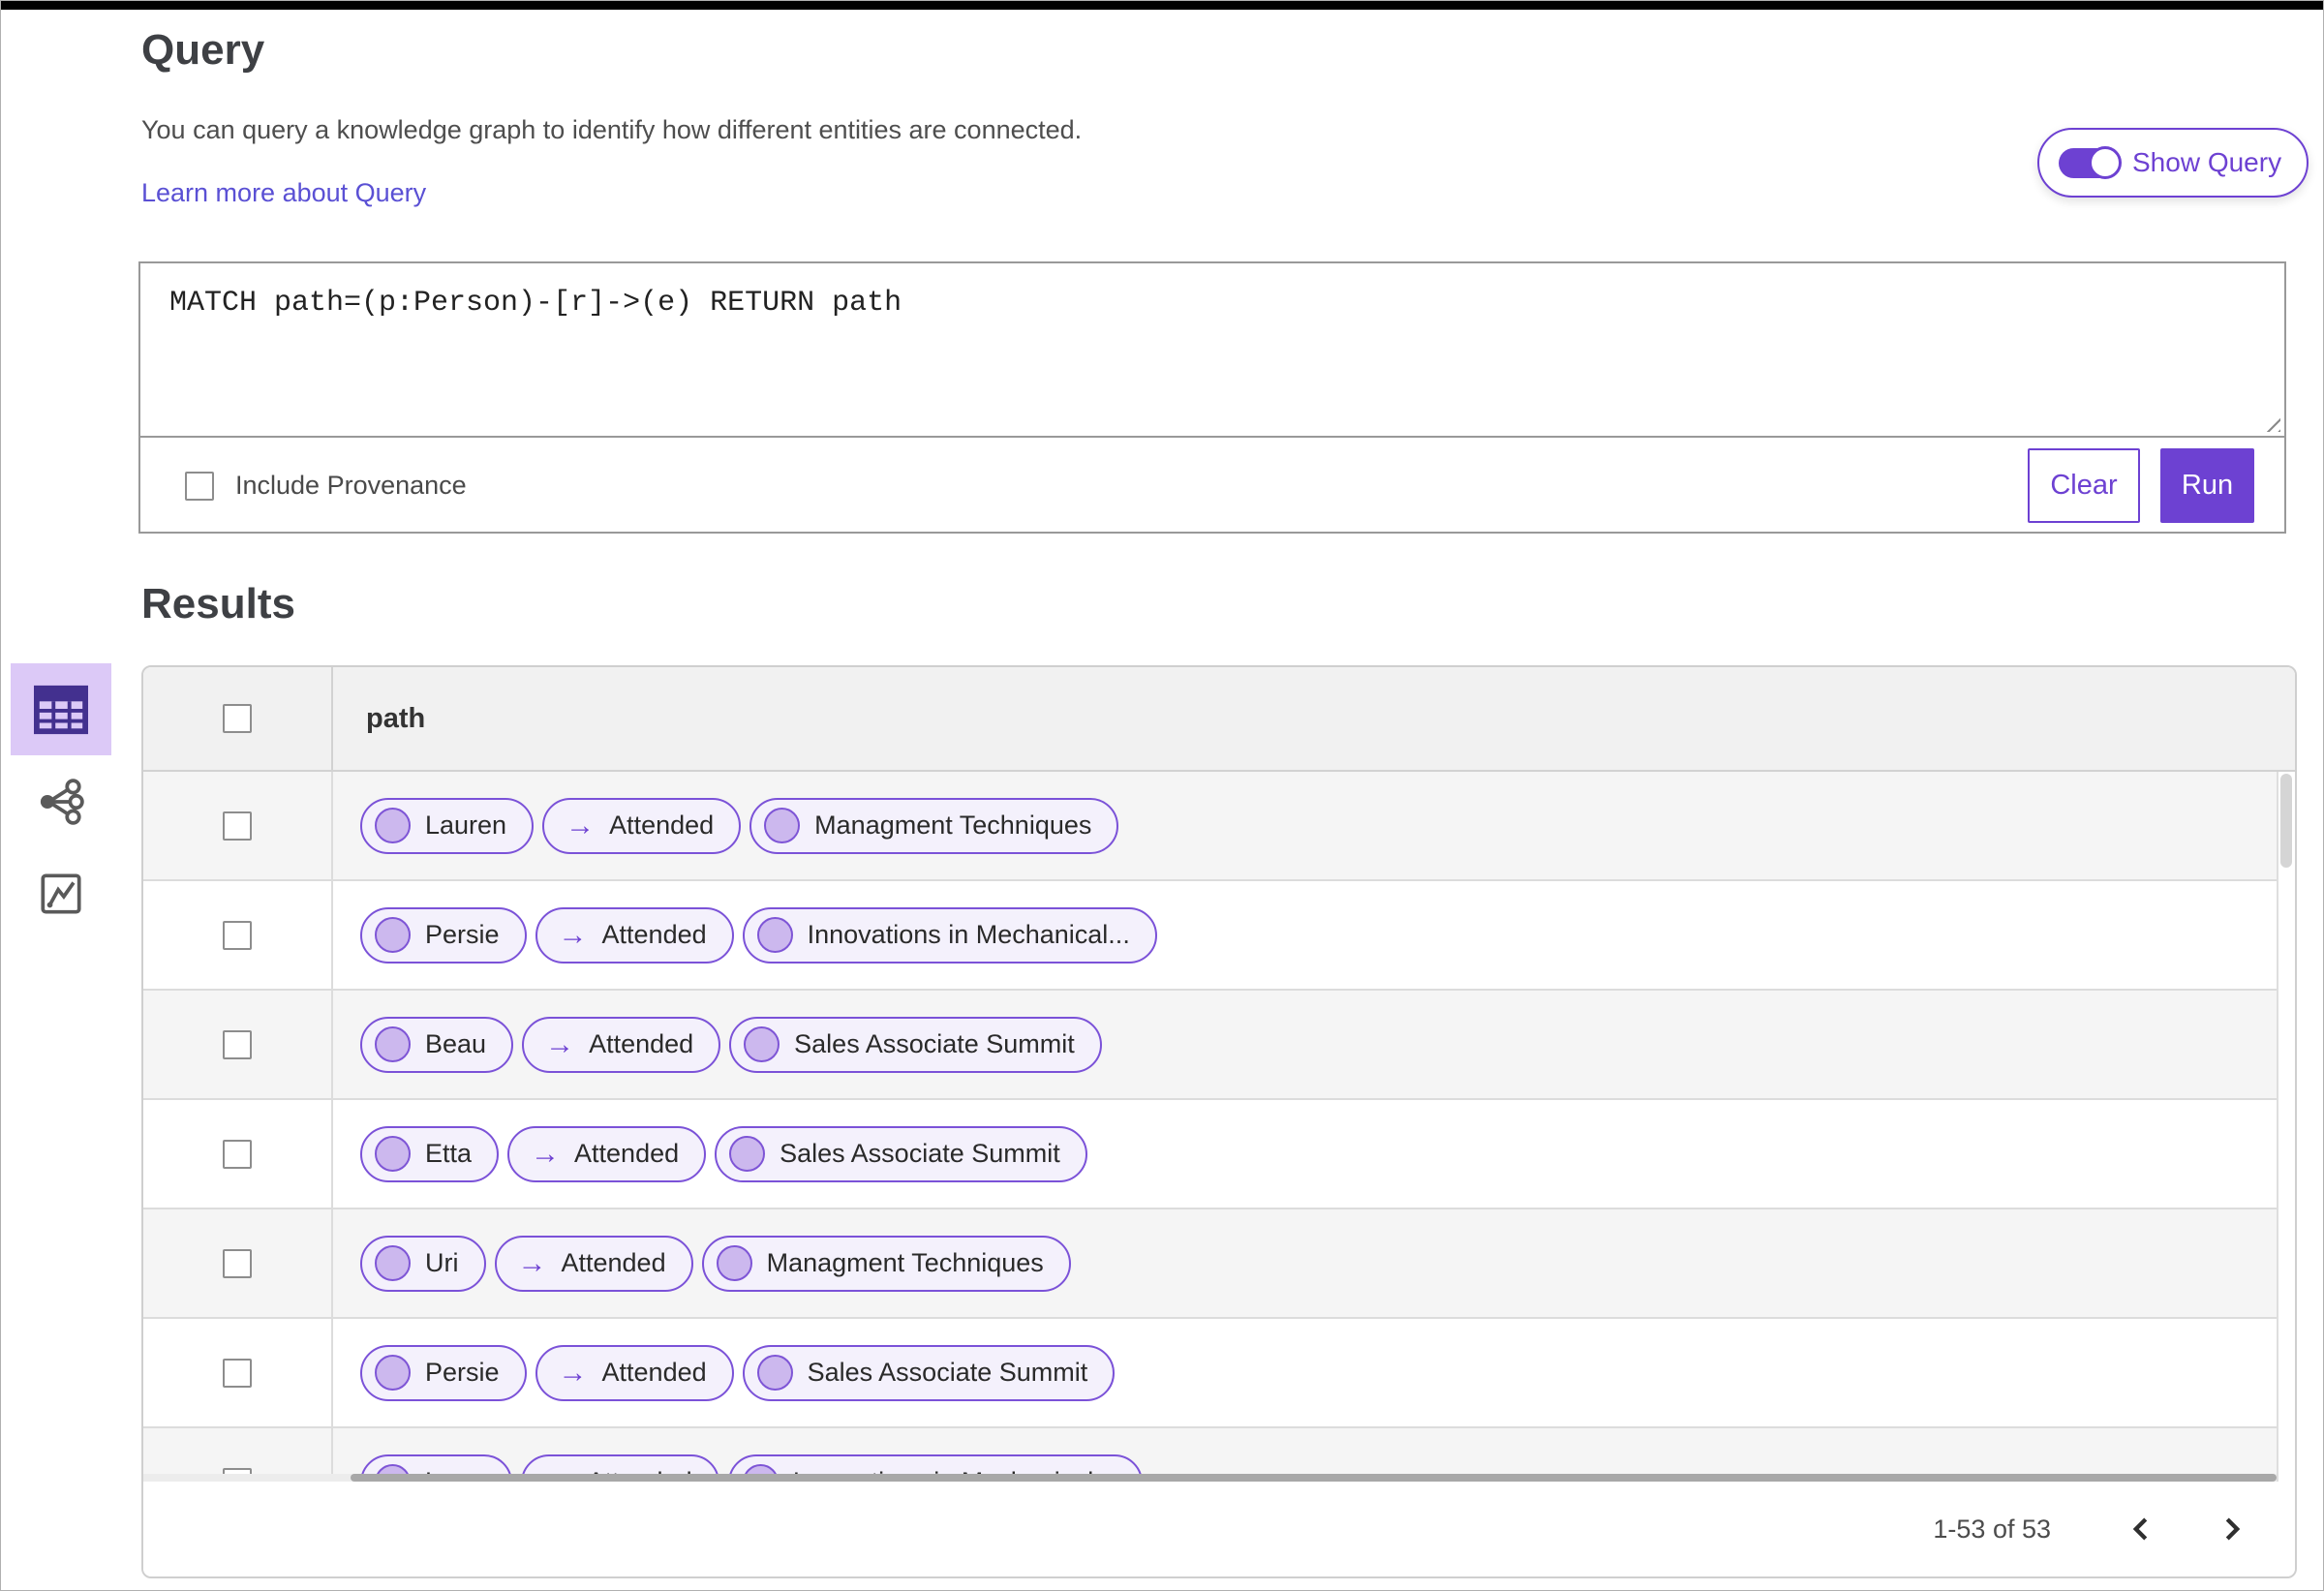 Image resolution: width=2324 pixels, height=1591 pixels. I want to click on horizontal-scrollbar-thumb, so click(1314, 1478).